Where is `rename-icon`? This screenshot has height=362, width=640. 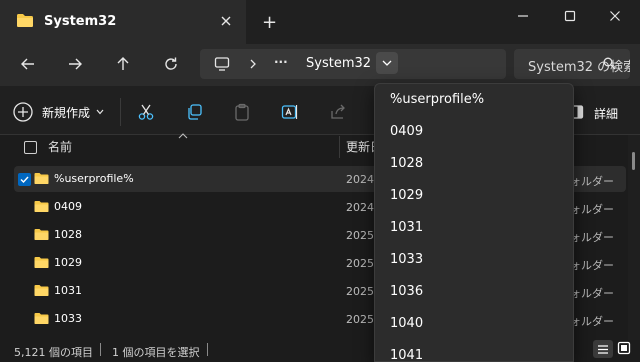 rename-icon is located at coordinates (290, 112).